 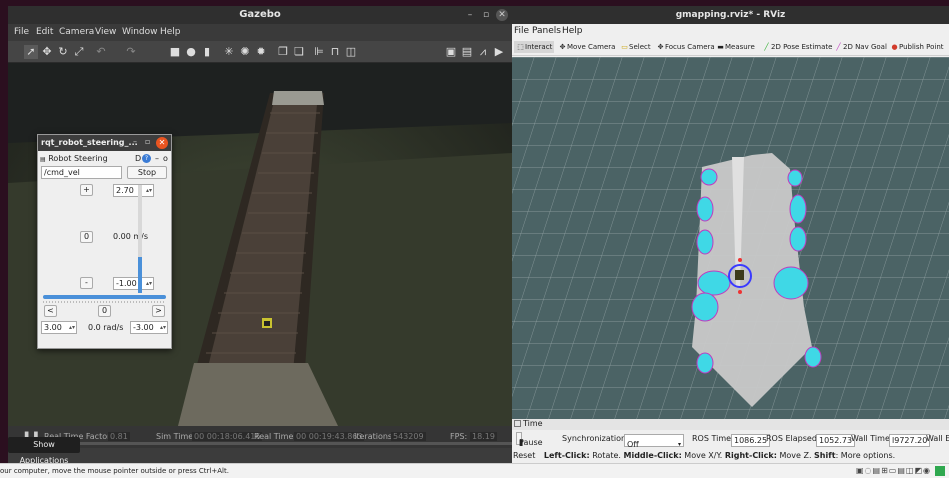 What do you see at coordinates (566, 455) in the screenshot?
I see `hint-left-click: Left-Click:` at bounding box center [566, 455].